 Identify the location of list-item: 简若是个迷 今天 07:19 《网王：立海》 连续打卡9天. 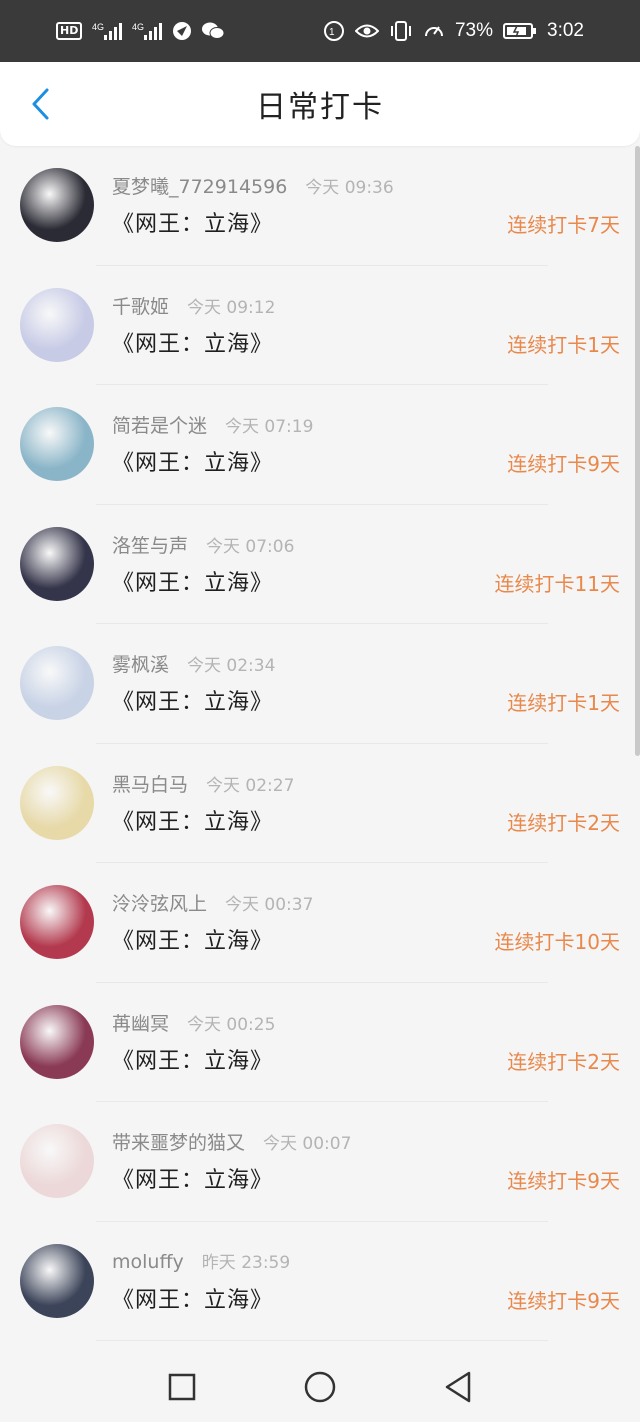
(320, 445).